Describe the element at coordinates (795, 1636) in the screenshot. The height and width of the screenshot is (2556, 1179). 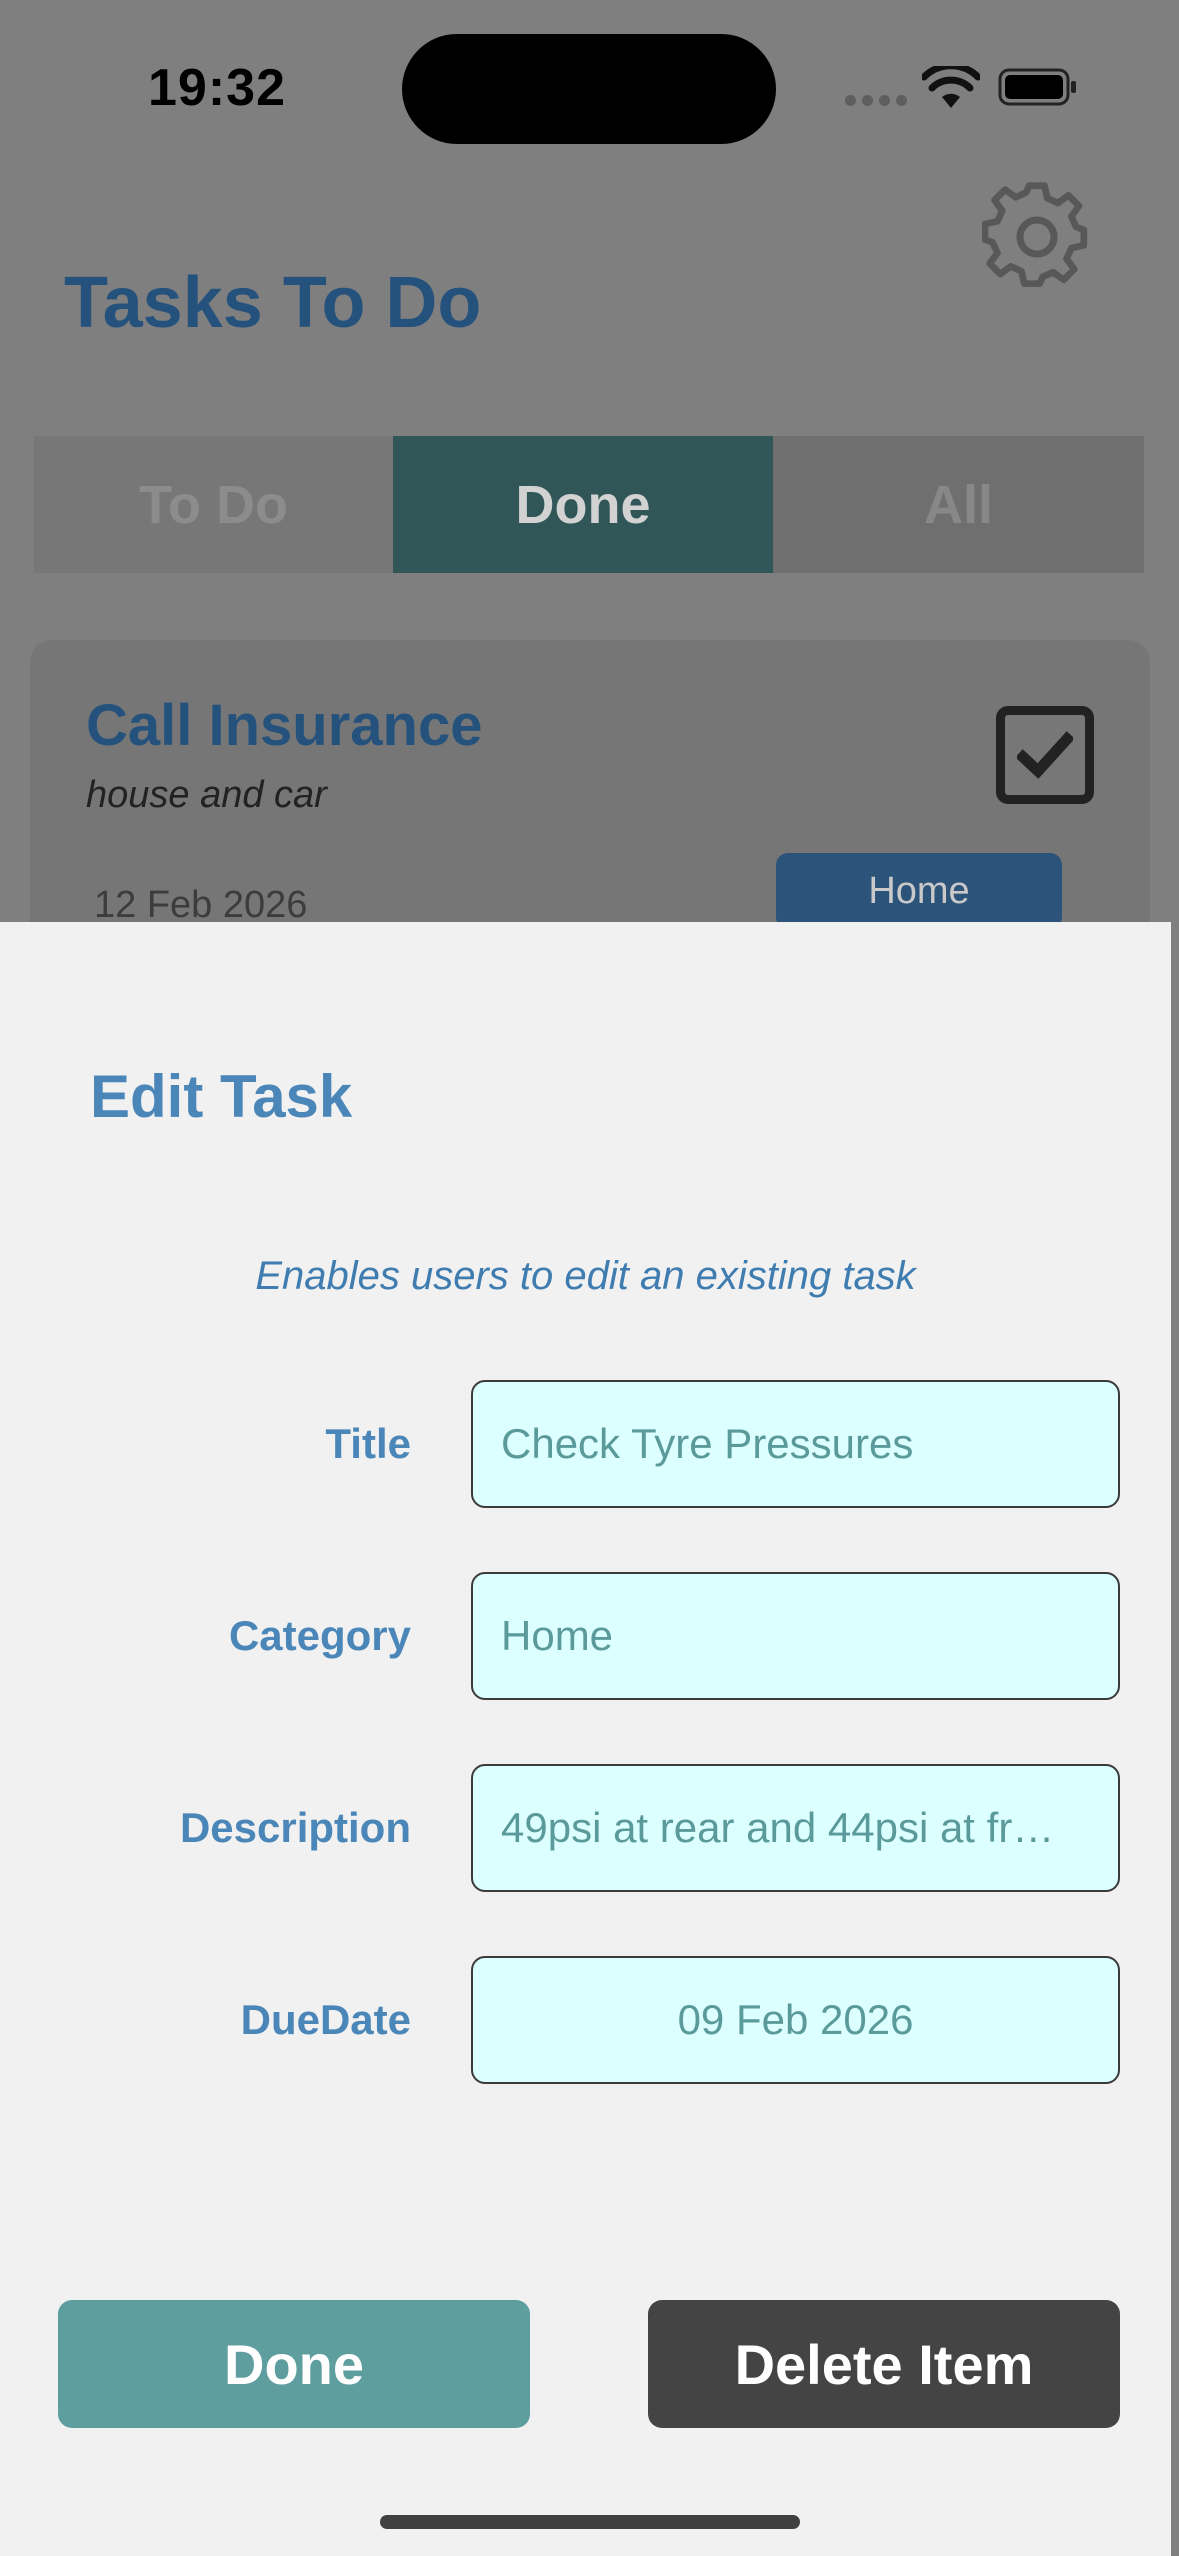
I see `category-field: Home` at that location.